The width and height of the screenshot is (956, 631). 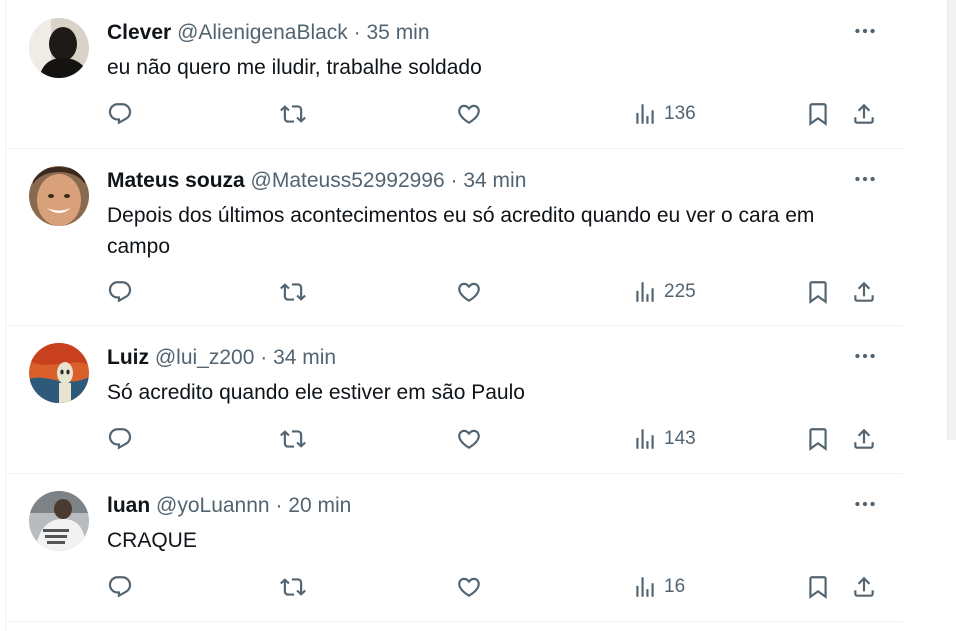 I want to click on views-button: 136, so click(x=664, y=114).